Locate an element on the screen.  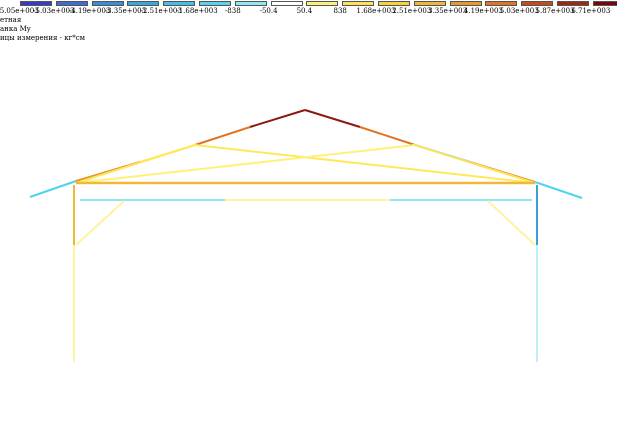
rafter-right-eave is located at coordinates (558, 190).